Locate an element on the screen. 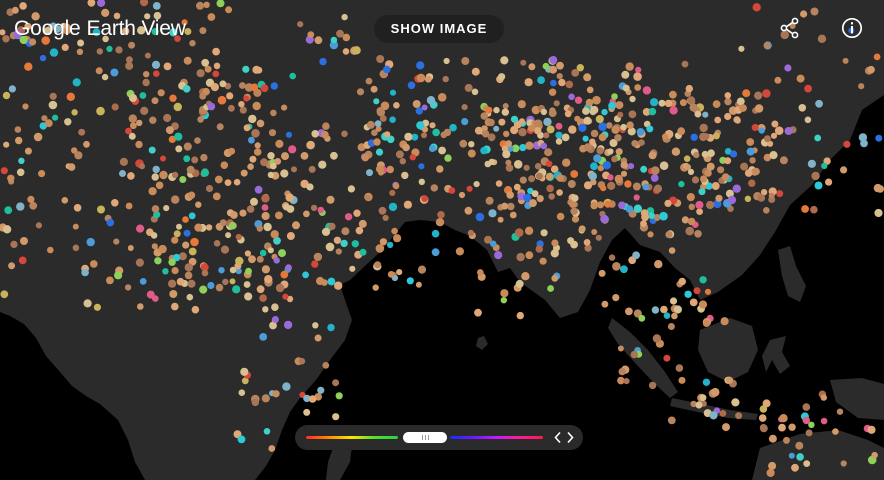  earth-view-logo: Google Earth View is located at coordinates (100, 29).